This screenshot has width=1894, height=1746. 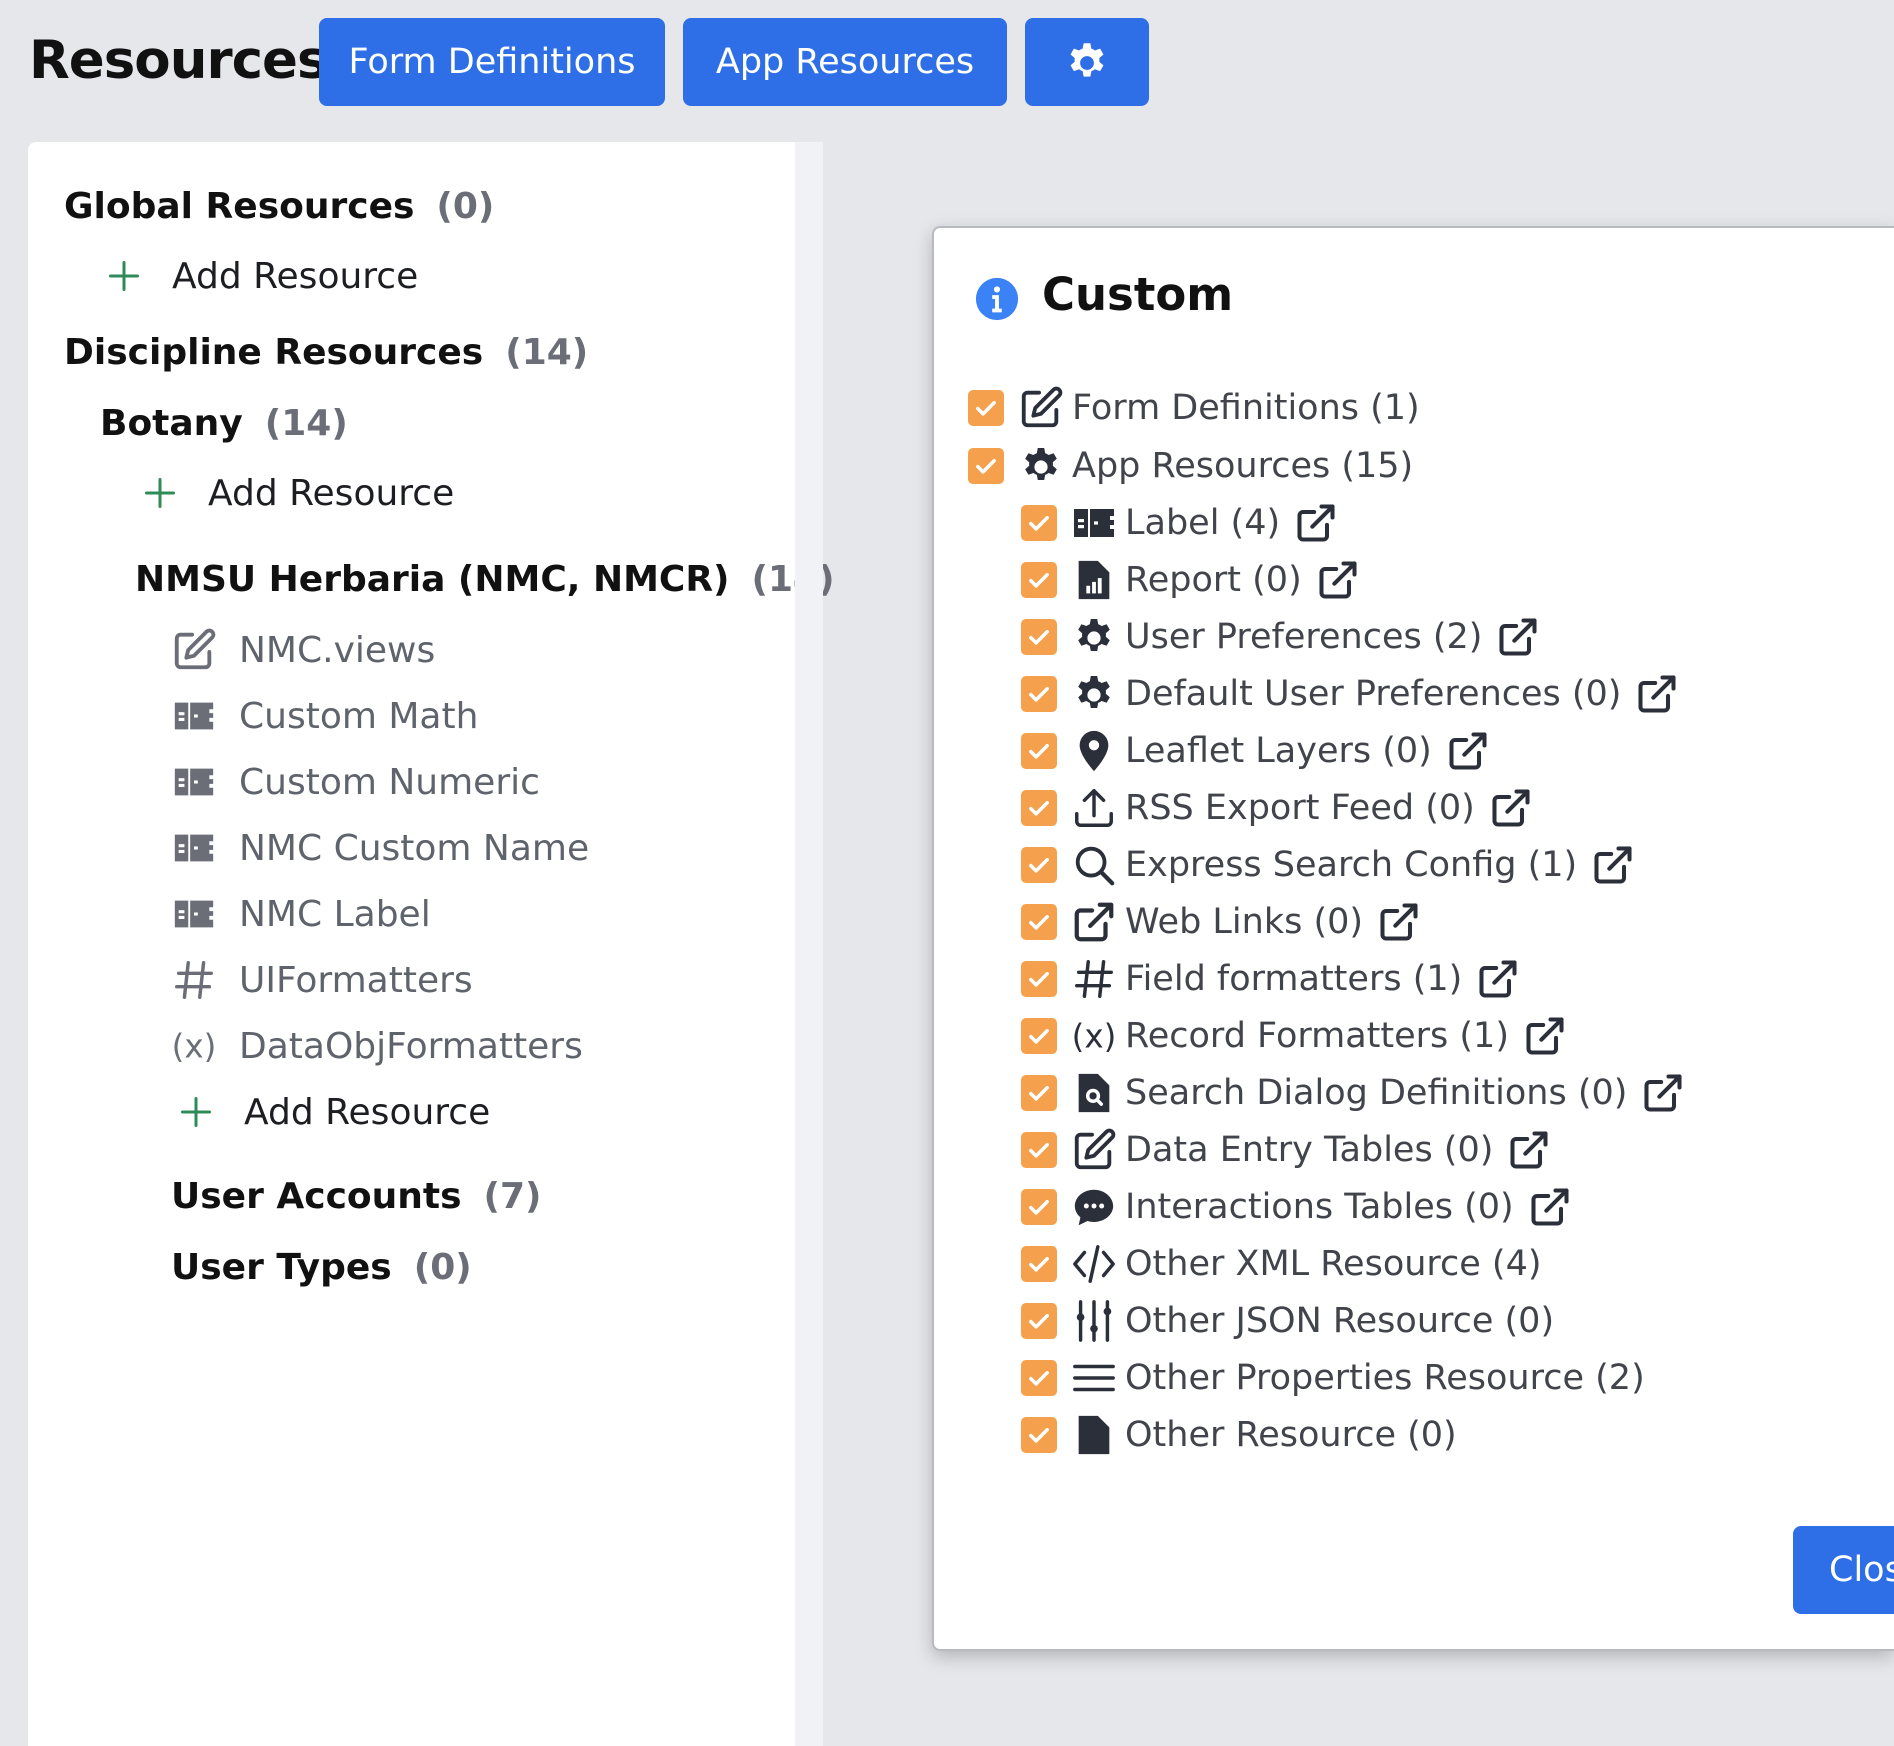 What do you see at coordinates (1843, 1570) in the screenshot?
I see `close-button: Close` at bounding box center [1843, 1570].